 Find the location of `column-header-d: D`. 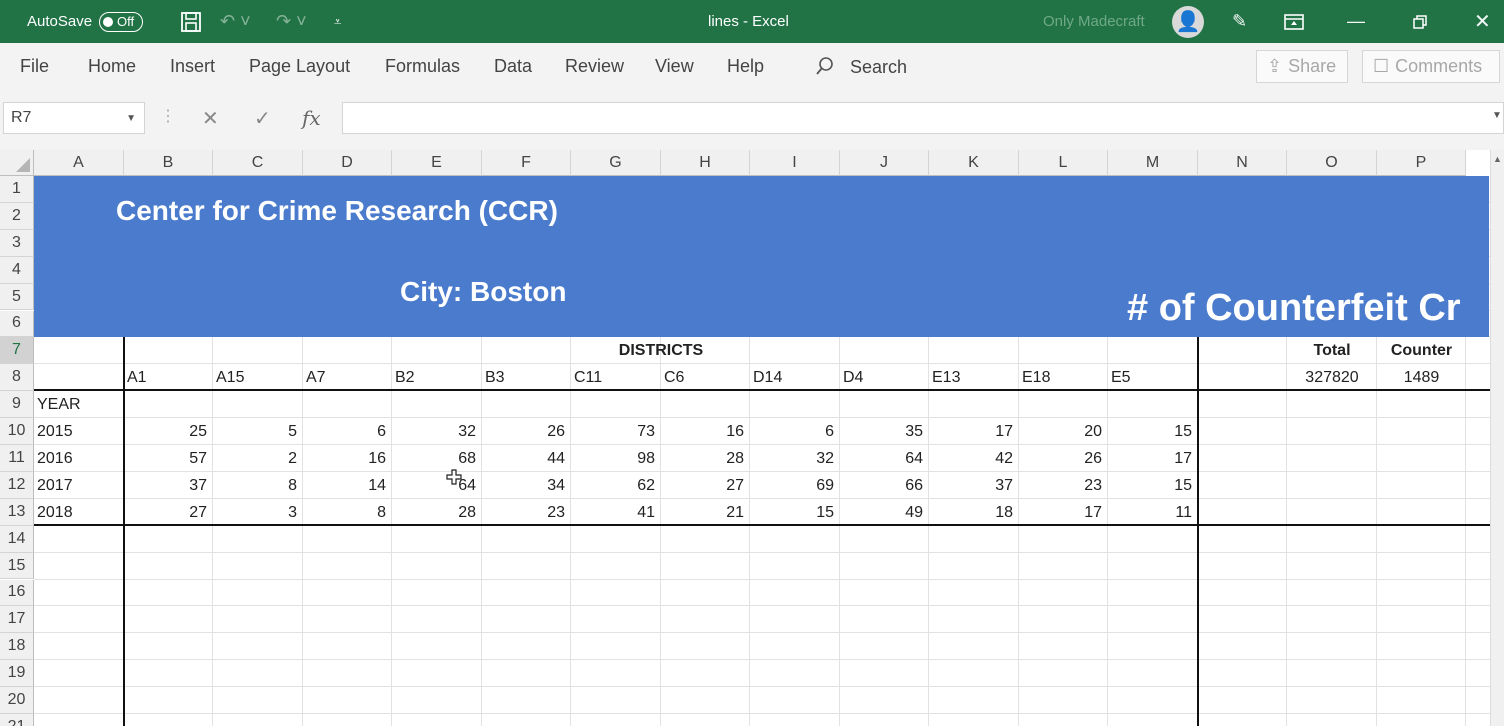

column-header-d: D is located at coordinates (347, 163).